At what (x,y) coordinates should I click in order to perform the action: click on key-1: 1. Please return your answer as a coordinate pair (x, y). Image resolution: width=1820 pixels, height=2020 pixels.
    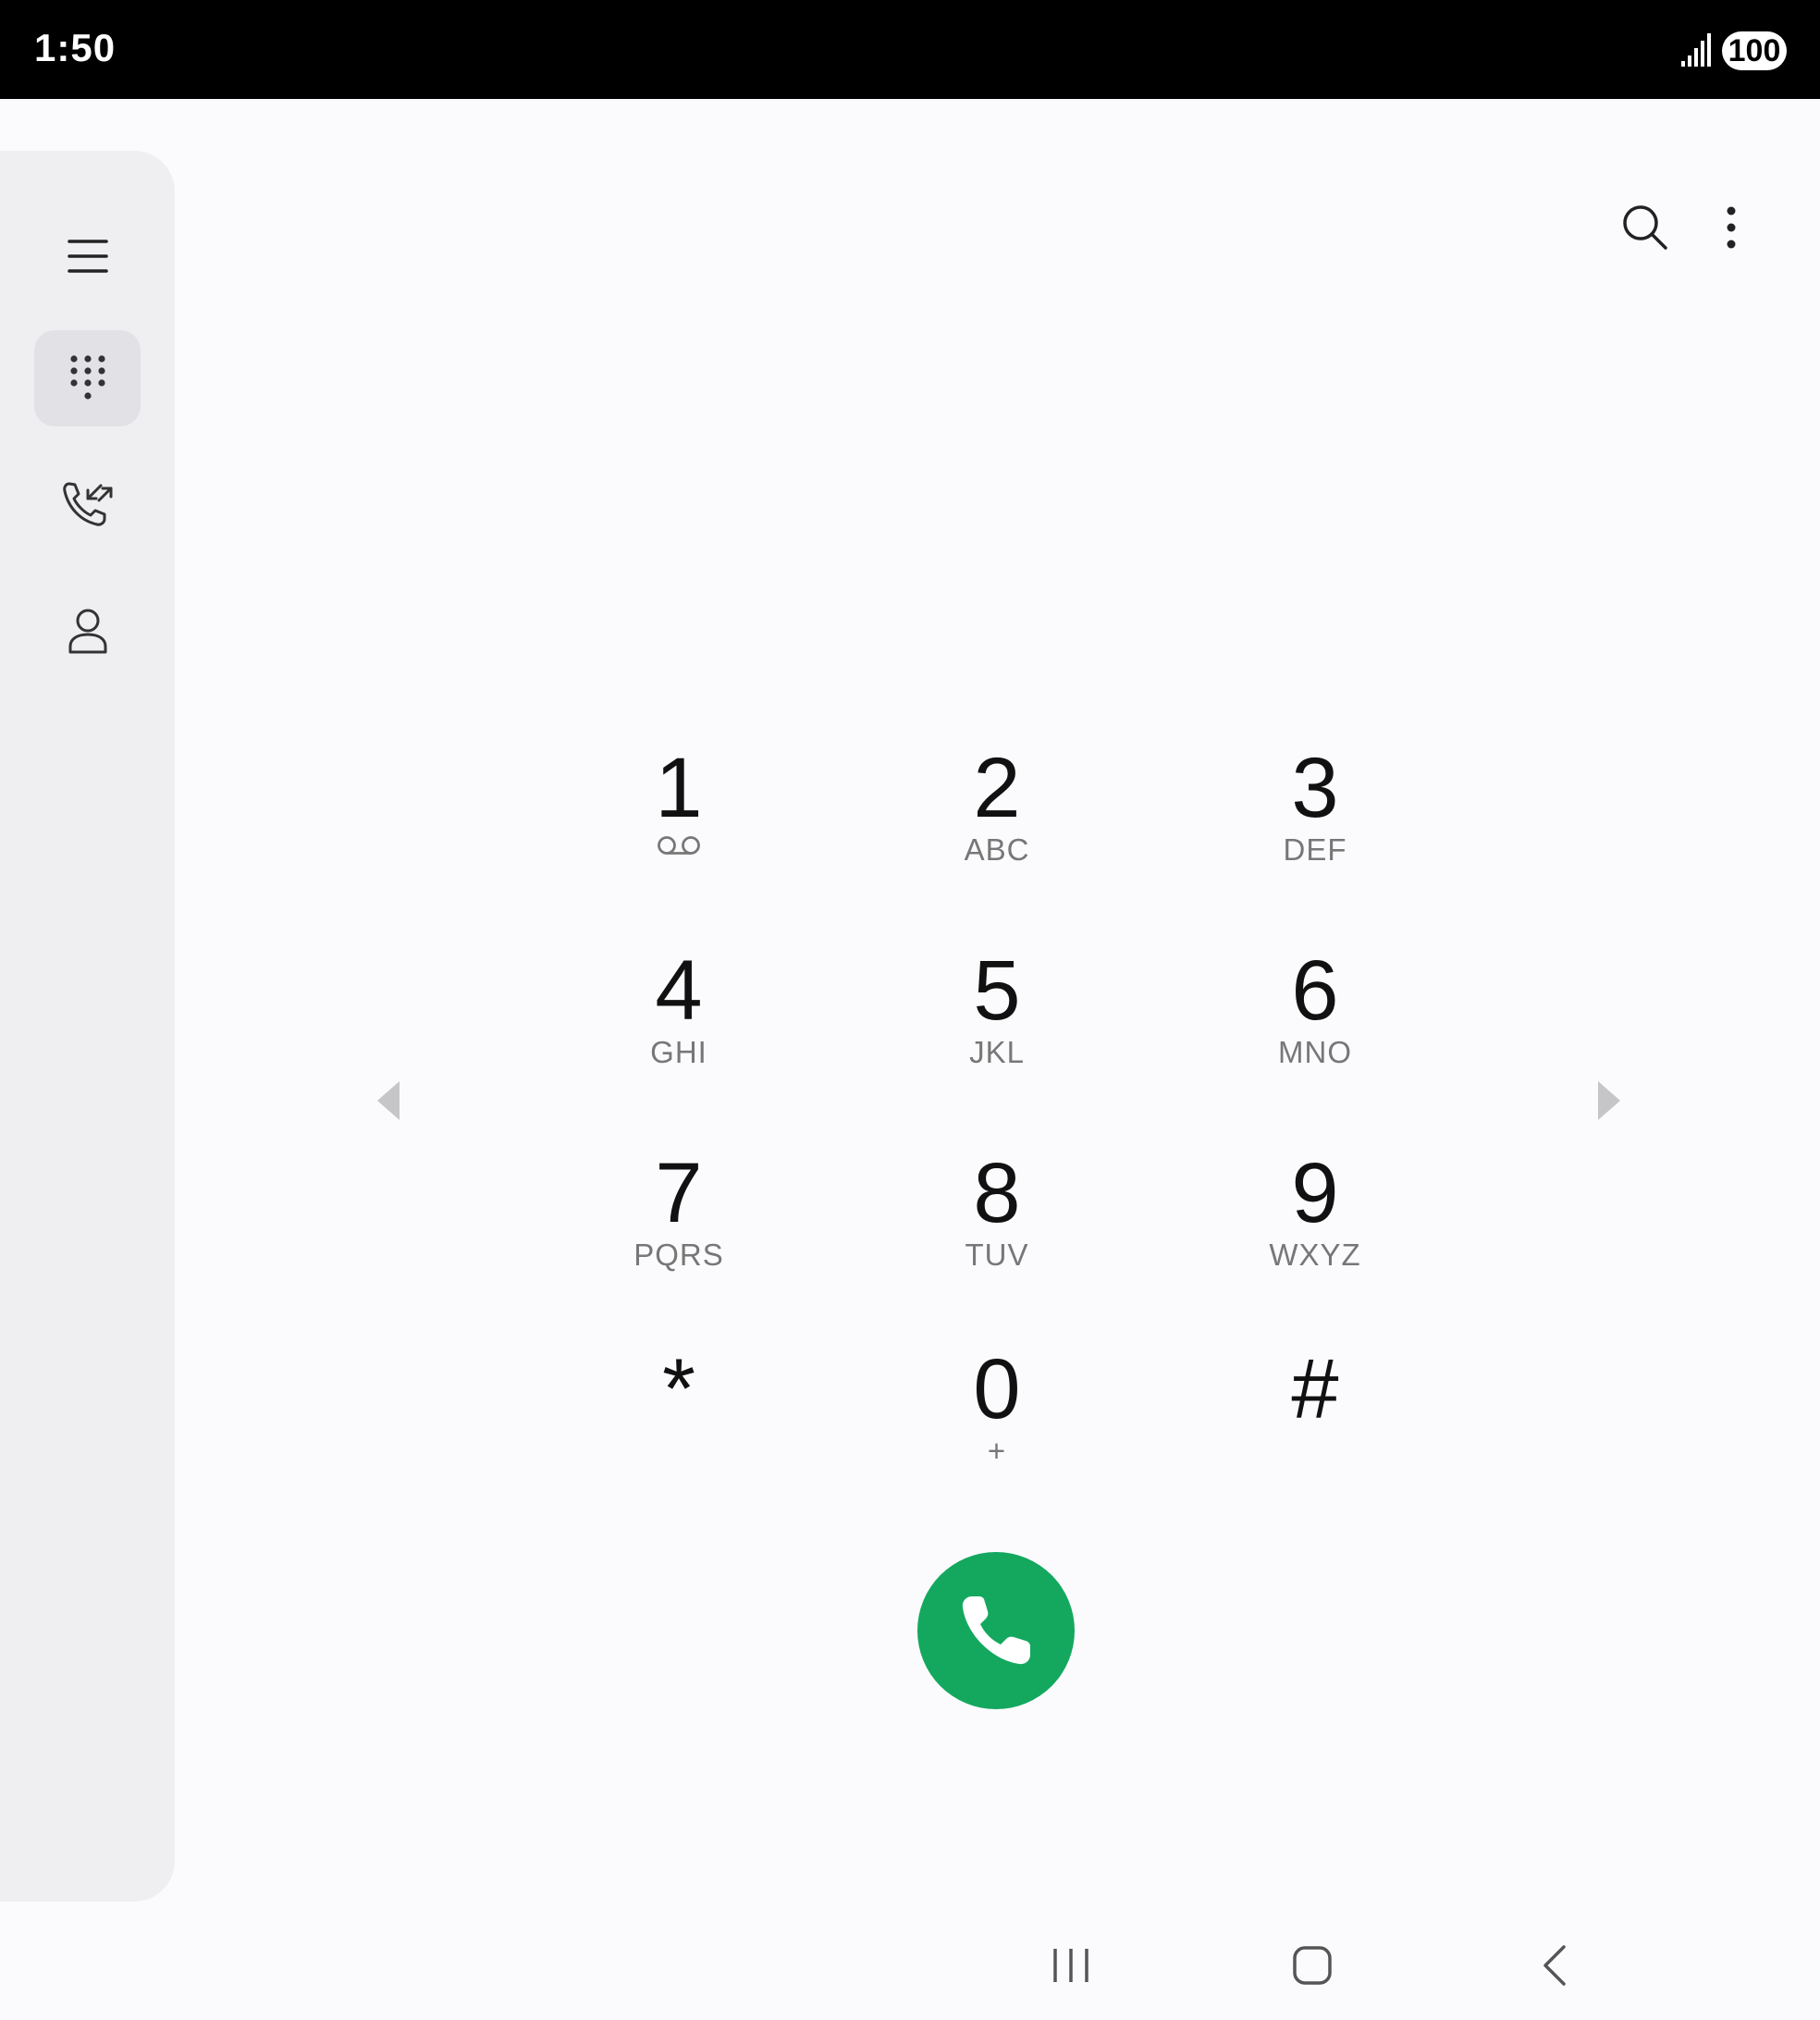
    Looking at the image, I should click on (679, 824).